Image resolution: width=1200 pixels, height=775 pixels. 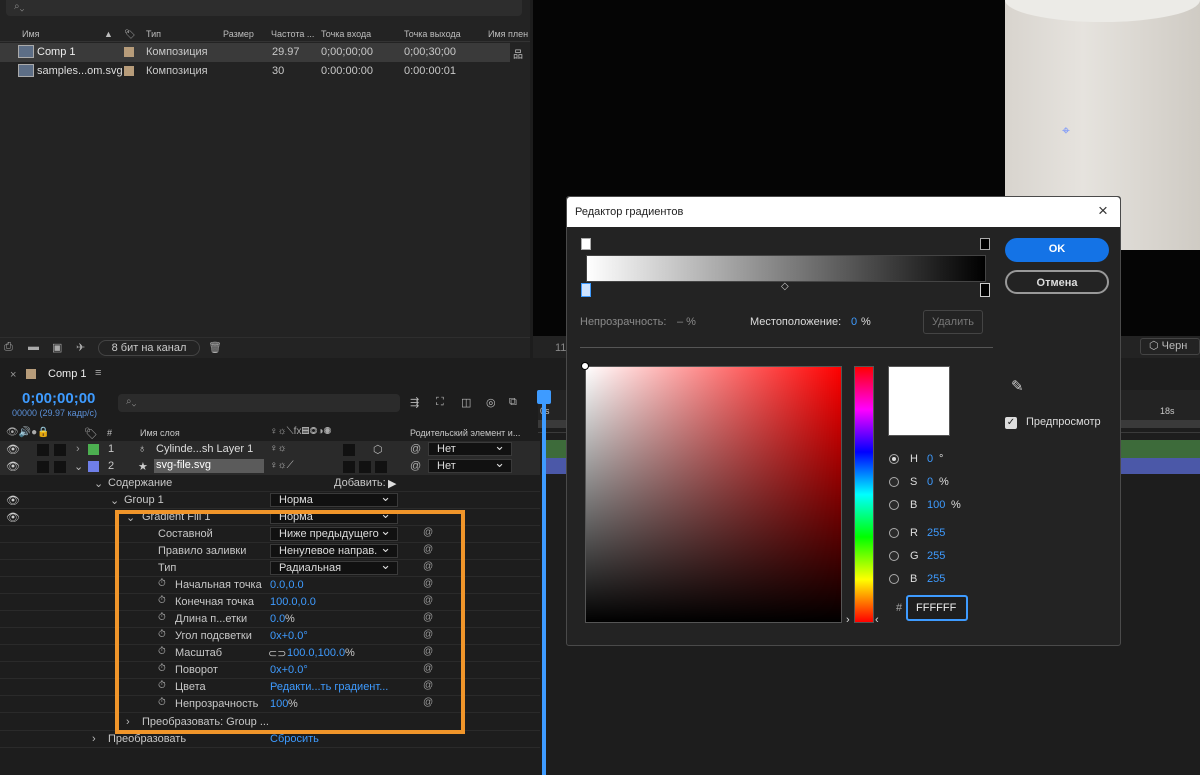 What do you see at coordinates (378, 449) in the screenshot?
I see `3d-layer-icon: ⬡` at bounding box center [378, 449].